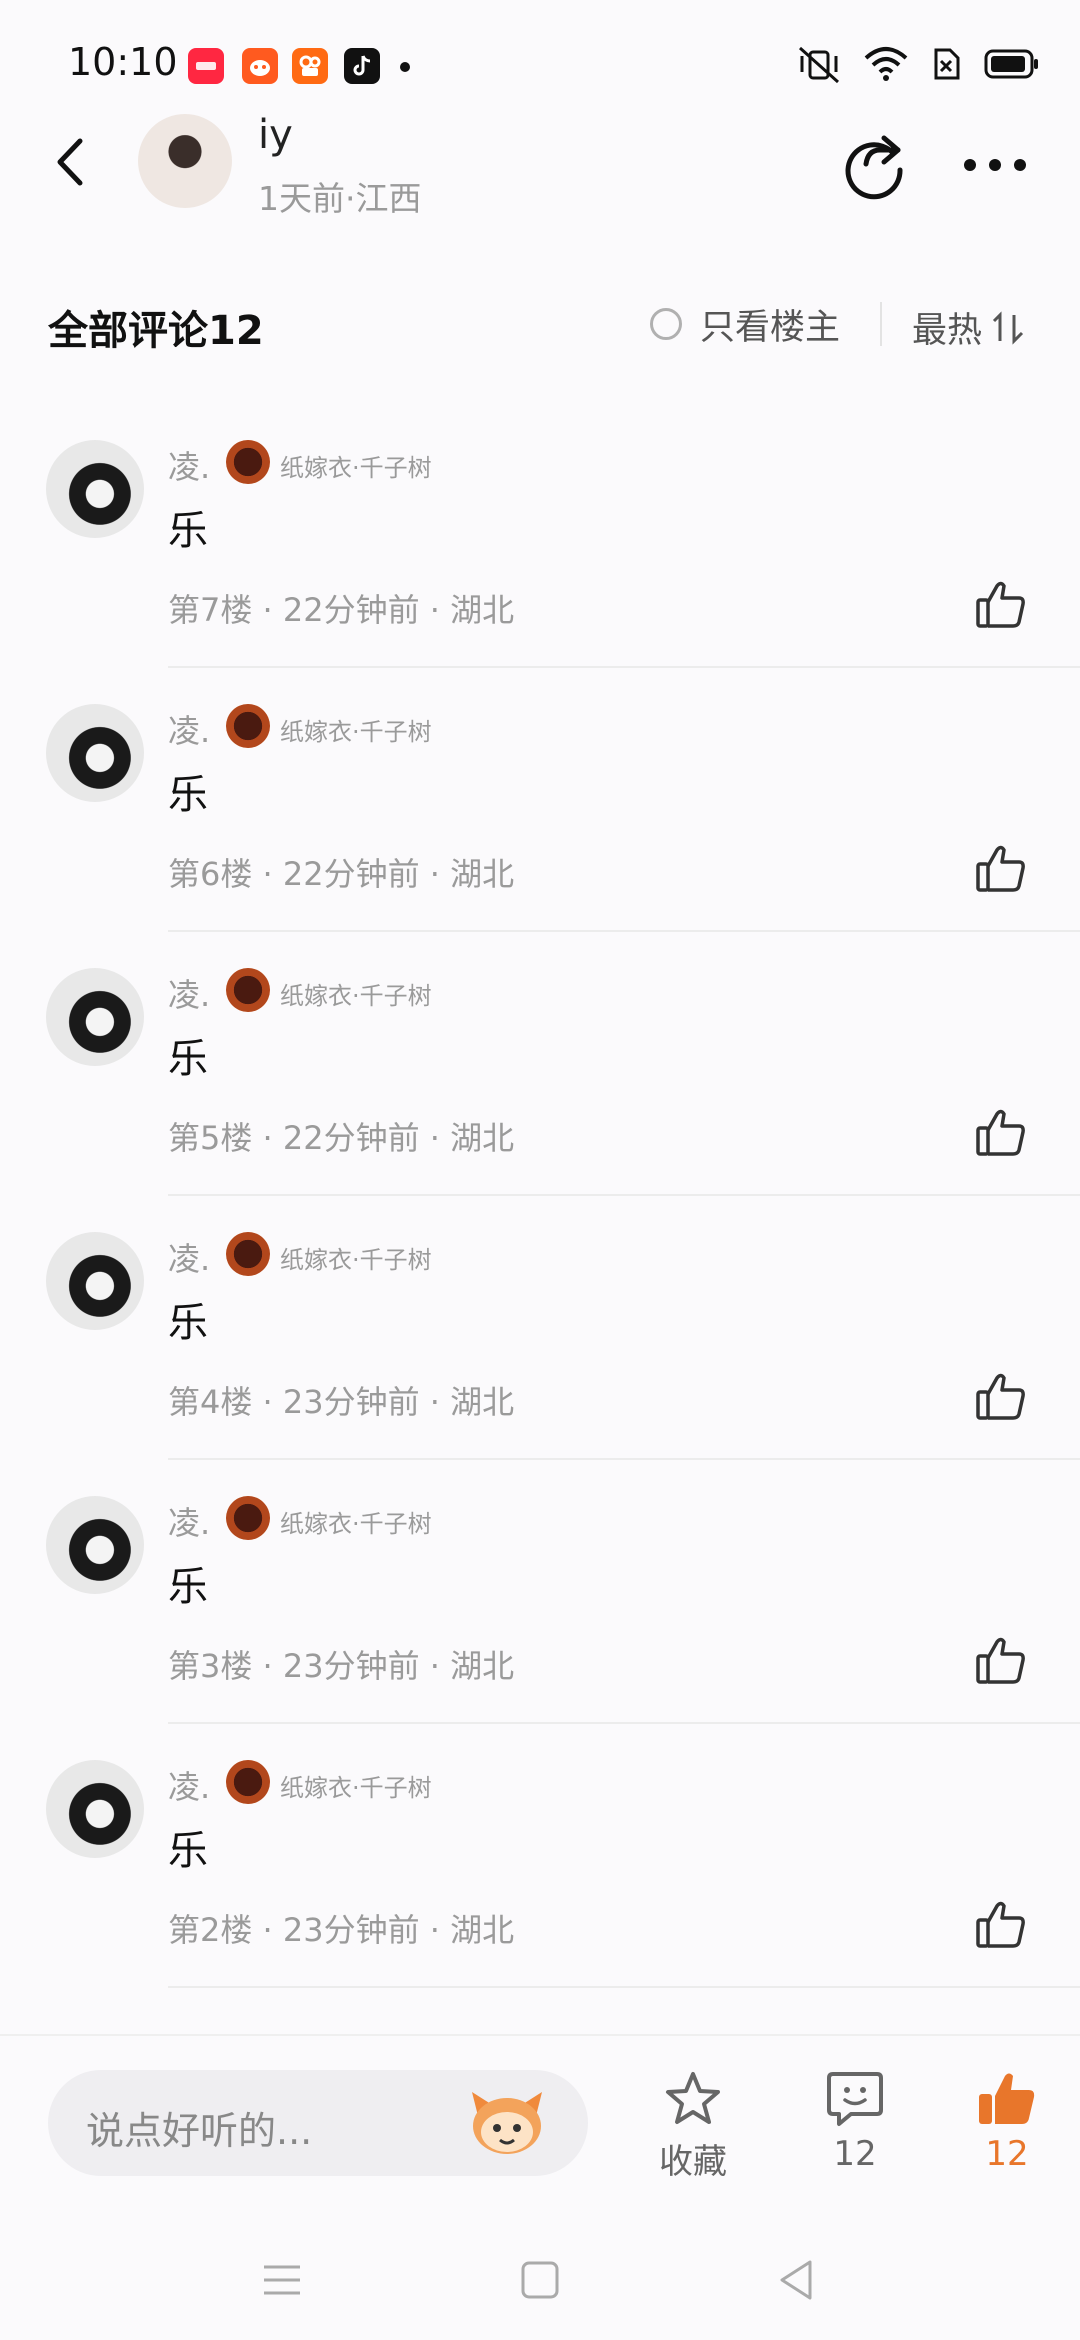  I want to click on home-icon, so click(540, 2280).